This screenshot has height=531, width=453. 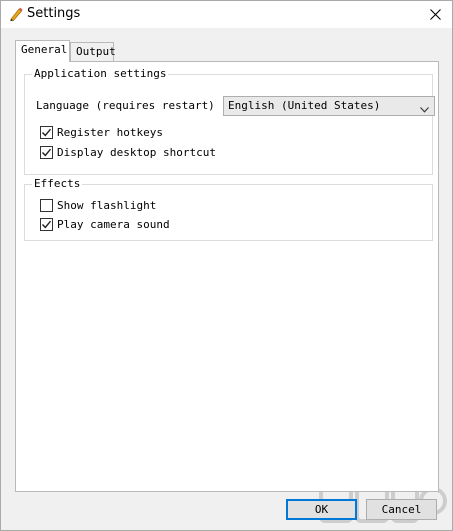 What do you see at coordinates (125, 105) in the screenshot?
I see `language-label: Language (requires restart)` at bounding box center [125, 105].